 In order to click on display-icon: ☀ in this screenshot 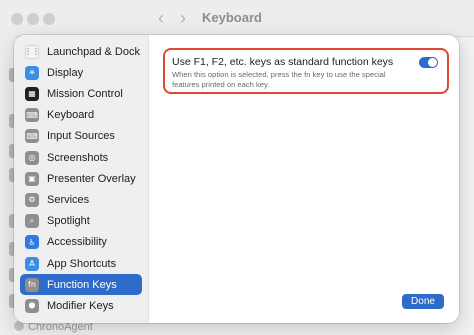, I will do `click(32, 72)`.